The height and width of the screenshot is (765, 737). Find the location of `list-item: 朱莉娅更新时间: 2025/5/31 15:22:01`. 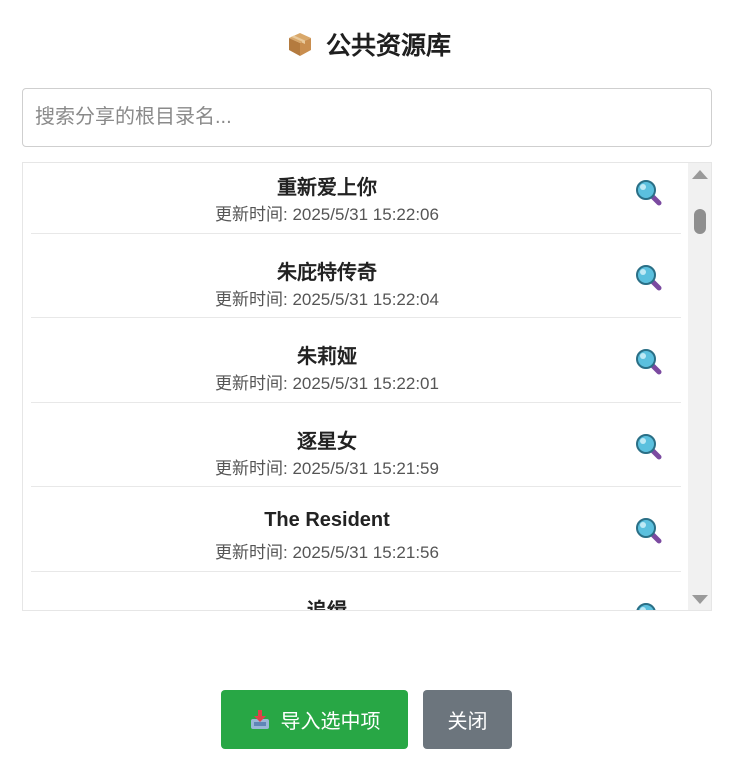

list-item: 朱莉娅更新时间: 2025/5/31 15:22:01 is located at coordinates (356, 360).